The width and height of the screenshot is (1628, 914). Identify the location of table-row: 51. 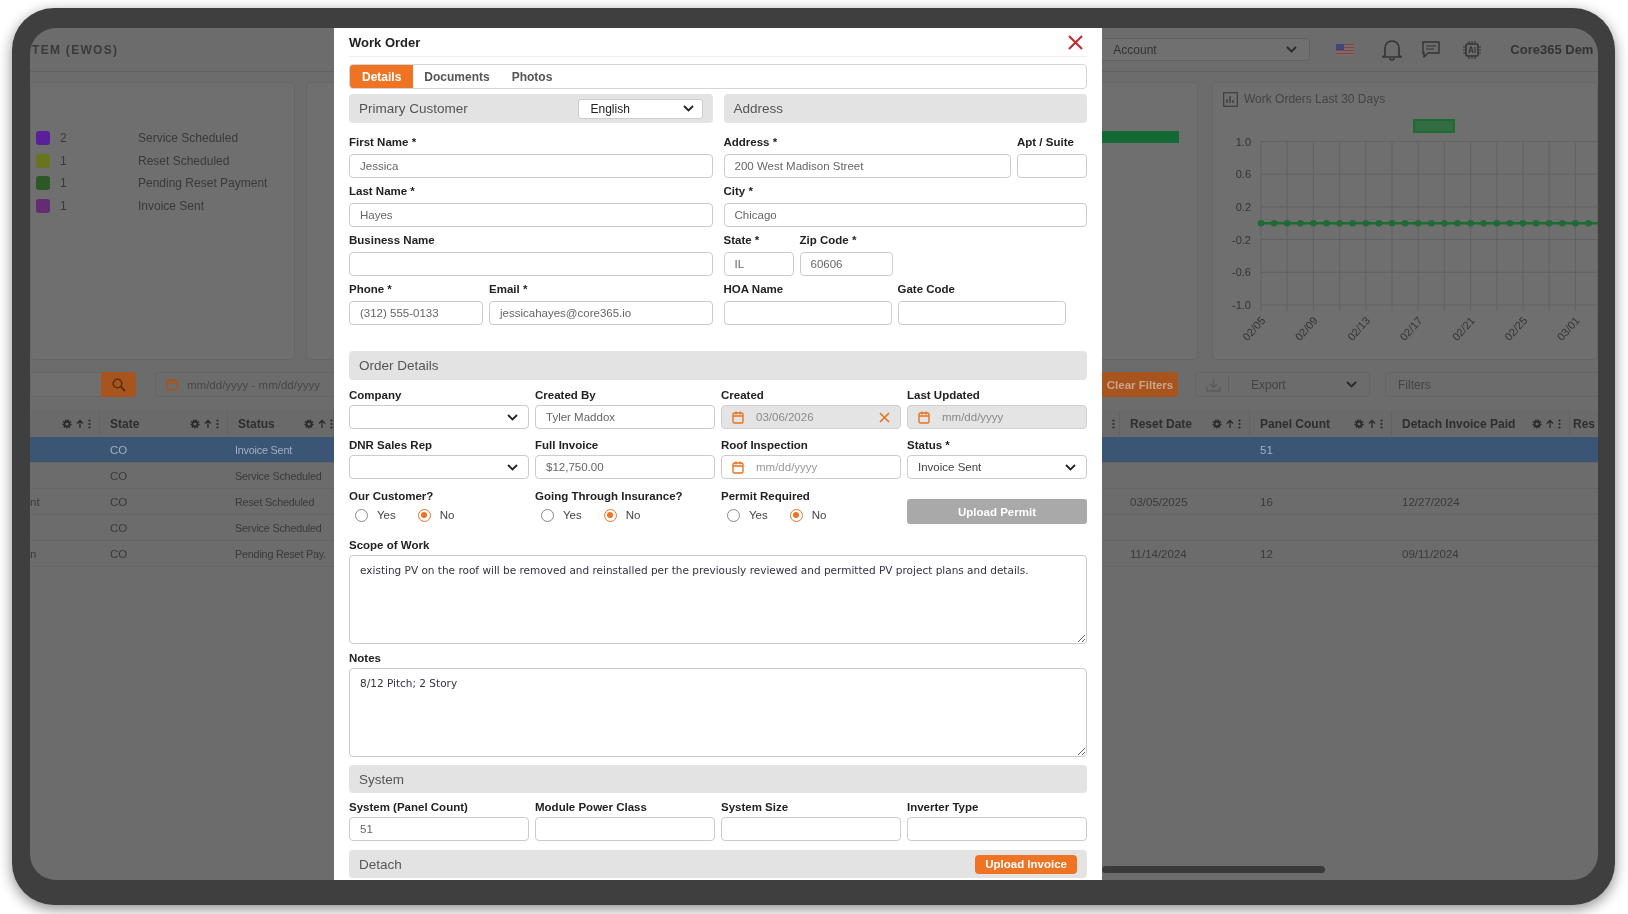
(1350, 450).